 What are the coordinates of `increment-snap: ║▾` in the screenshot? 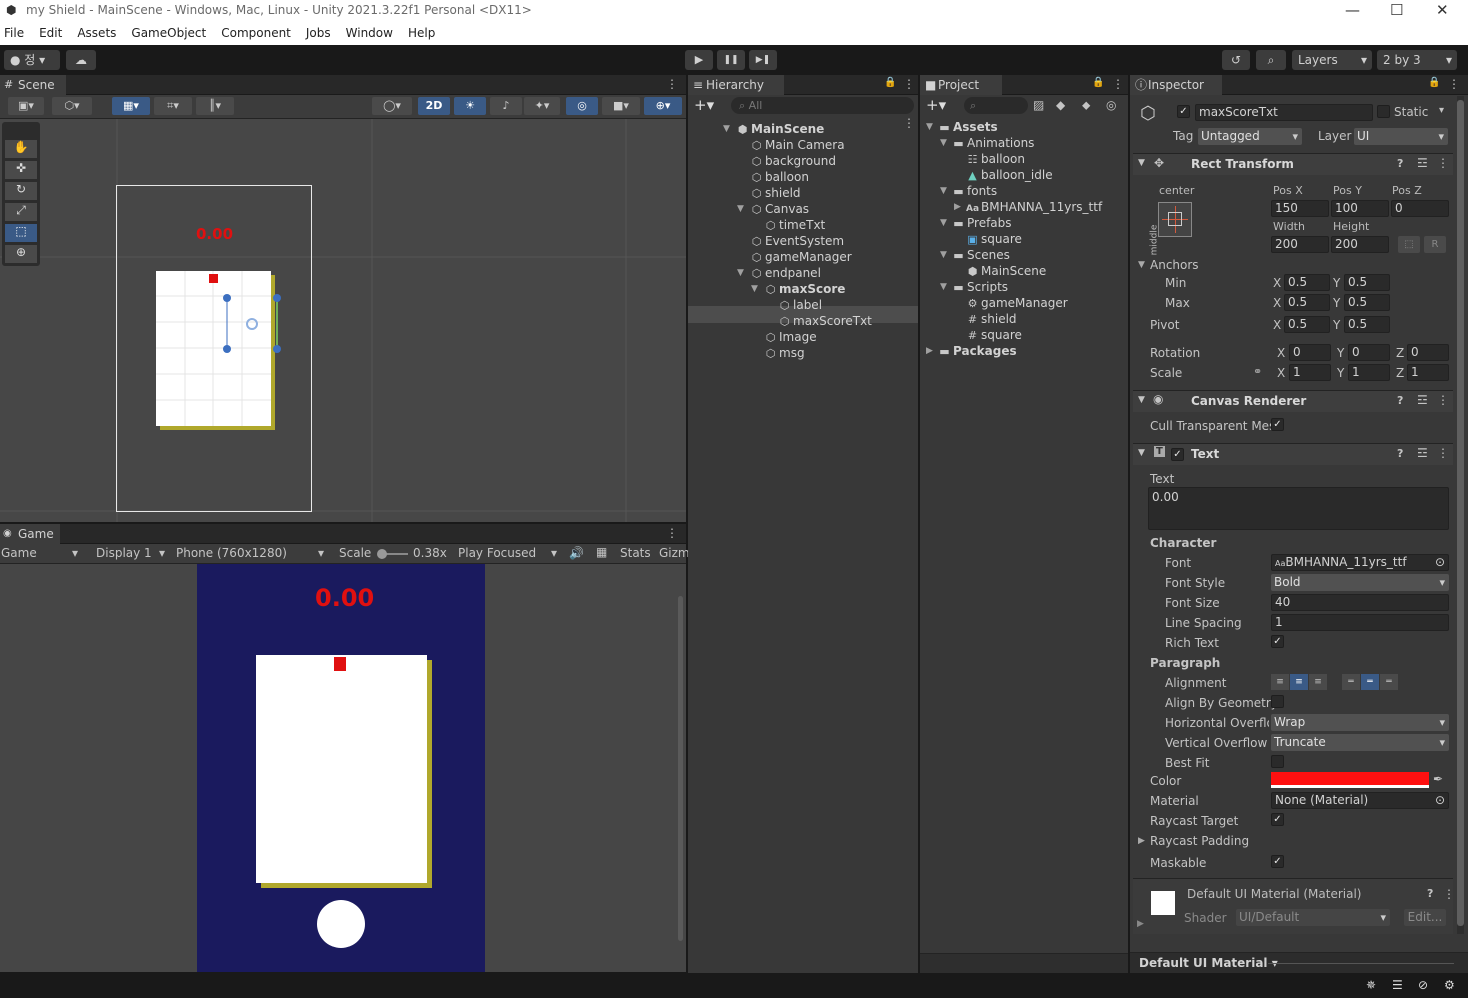 It's located at (215, 106).